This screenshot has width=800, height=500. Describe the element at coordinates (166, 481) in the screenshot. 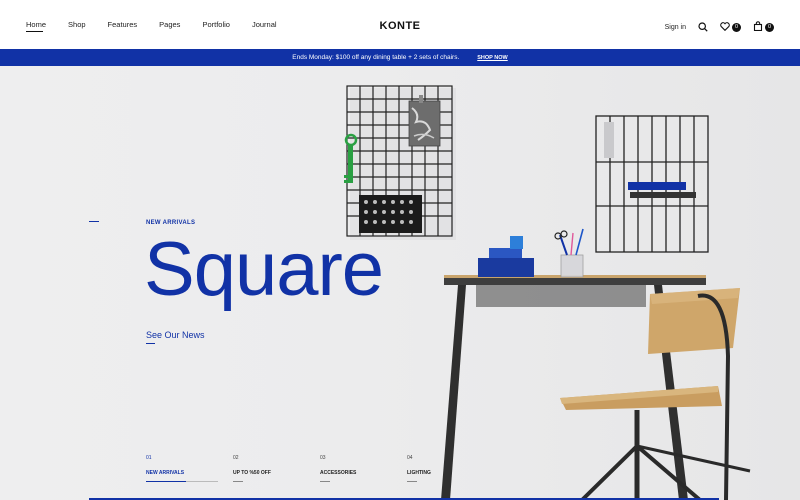

I see `slide-progress-fill` at that location.